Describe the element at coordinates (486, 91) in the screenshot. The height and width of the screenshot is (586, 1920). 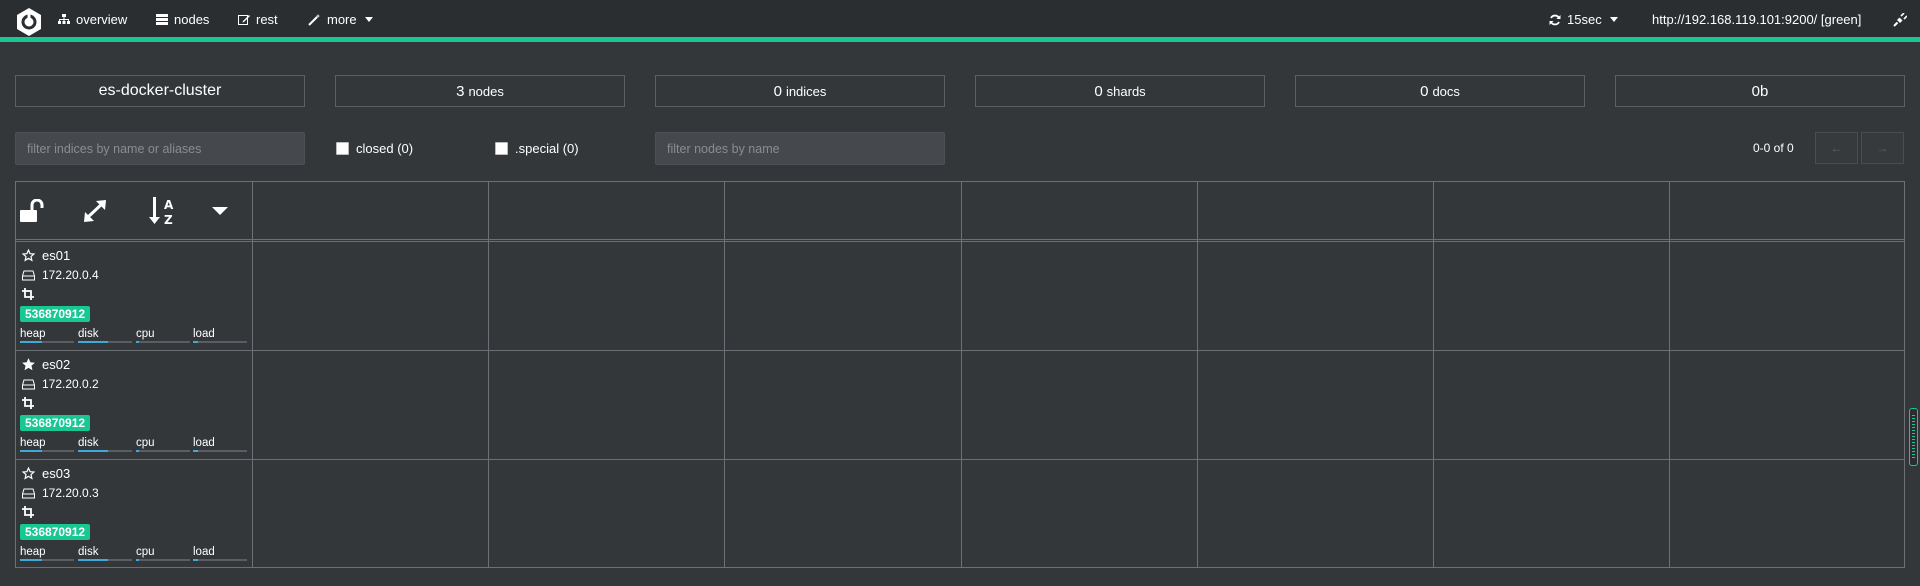
I see `nodes-label: nodes` at that location.